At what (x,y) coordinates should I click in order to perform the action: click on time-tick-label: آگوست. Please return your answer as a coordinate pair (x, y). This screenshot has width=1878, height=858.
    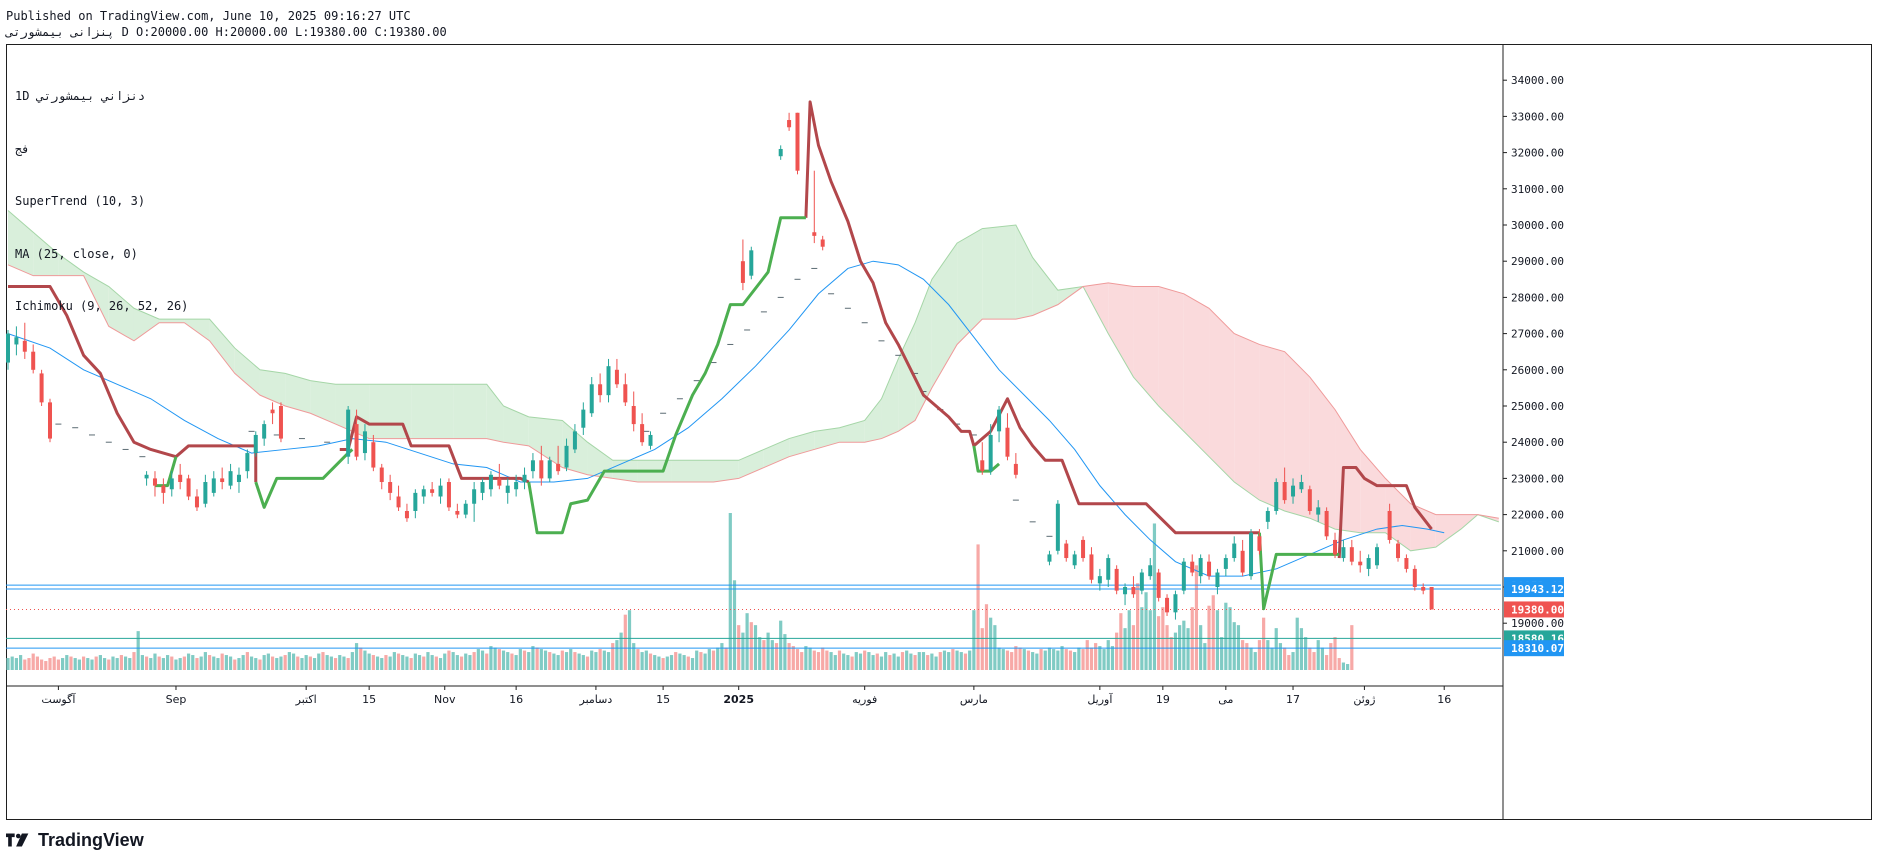
    Looking at the image, I should click on (58, 699).